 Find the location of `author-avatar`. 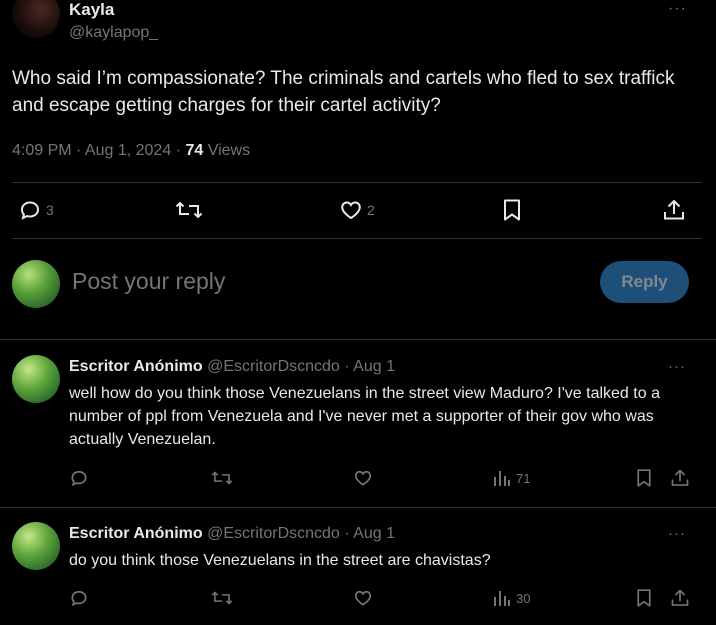

author-avatar is located at coordinates (36, 19).